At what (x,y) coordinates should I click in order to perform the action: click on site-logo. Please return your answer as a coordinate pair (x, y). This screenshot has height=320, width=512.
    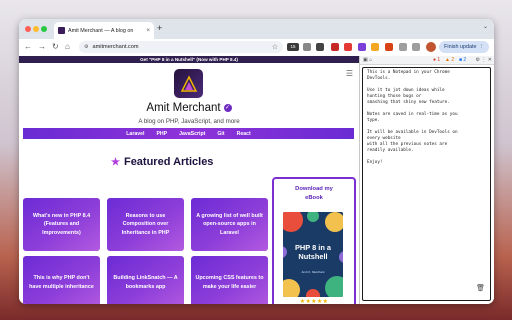
    Looking at the image, I should click on (188, 83).